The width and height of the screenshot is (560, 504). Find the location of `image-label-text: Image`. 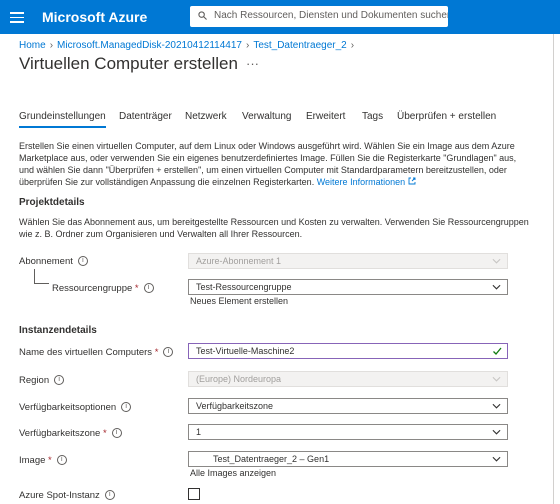

image-label-text: Image is located at coordinates (32, 460).